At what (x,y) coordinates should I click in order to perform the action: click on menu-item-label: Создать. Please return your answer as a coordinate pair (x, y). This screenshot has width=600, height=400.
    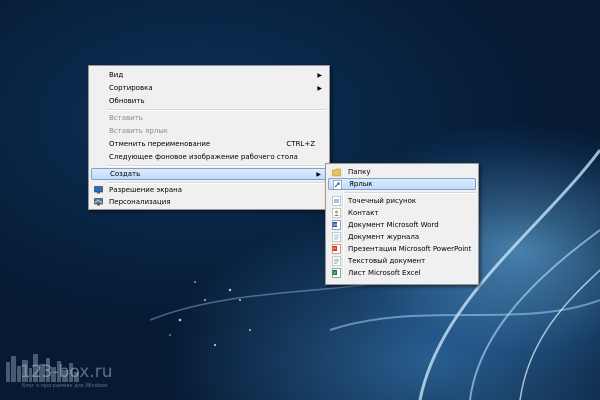
    Looking at the image, I should click on (125, 174).